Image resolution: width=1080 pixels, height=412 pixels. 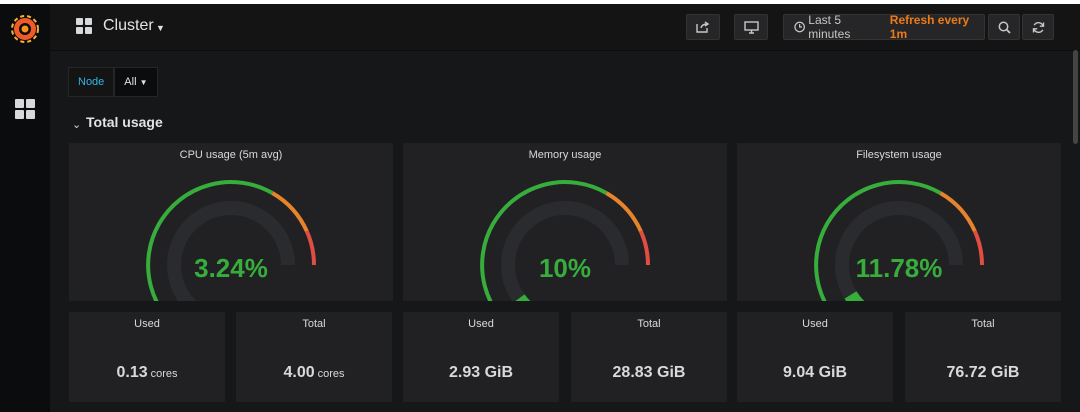 What do you see at coordinates (815, 357) in the screenshot?
I see `stat-panel-filesystem-used: Used 9.04 GiB` at bounding box center [815, 357].